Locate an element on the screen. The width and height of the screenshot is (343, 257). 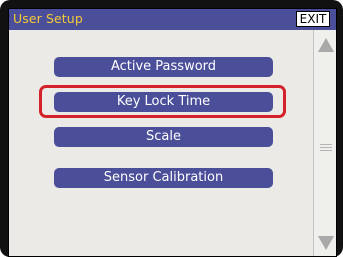
scrollbar is located at coordinates (324, 143).